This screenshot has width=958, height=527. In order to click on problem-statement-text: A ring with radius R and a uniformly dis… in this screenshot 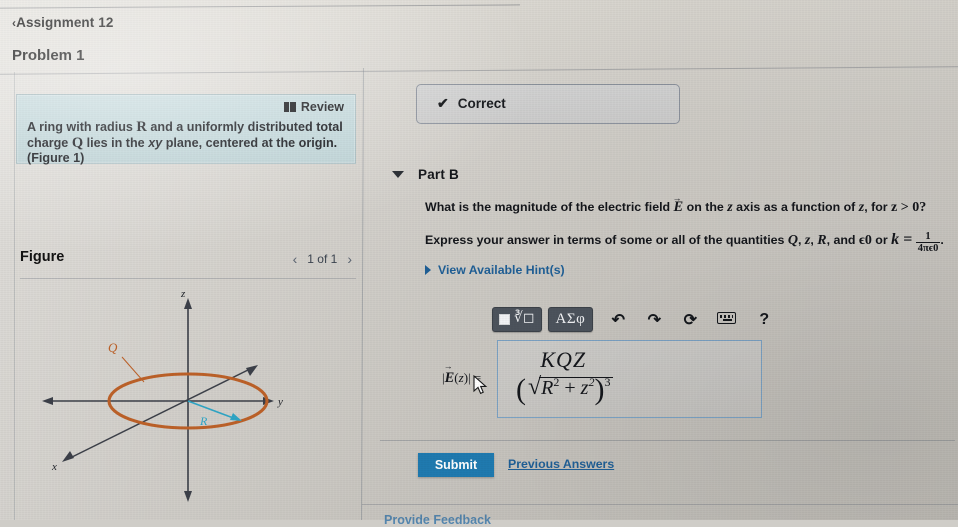, I will do `click(187, 143)`.